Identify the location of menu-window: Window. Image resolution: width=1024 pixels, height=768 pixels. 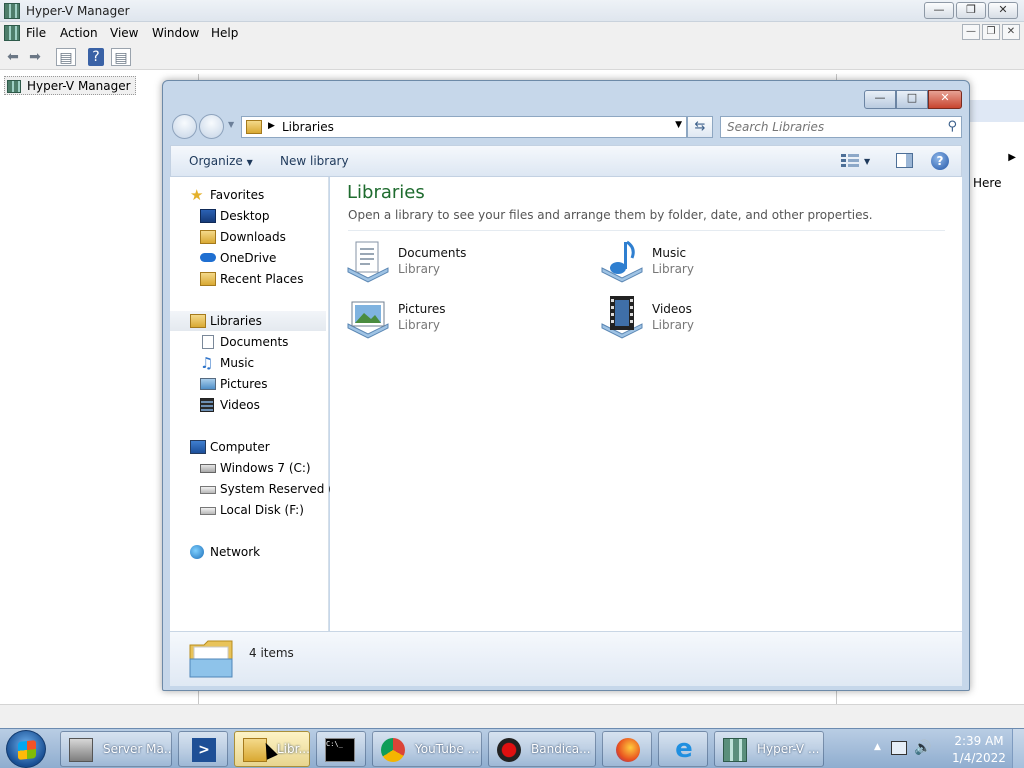
(175, 33).